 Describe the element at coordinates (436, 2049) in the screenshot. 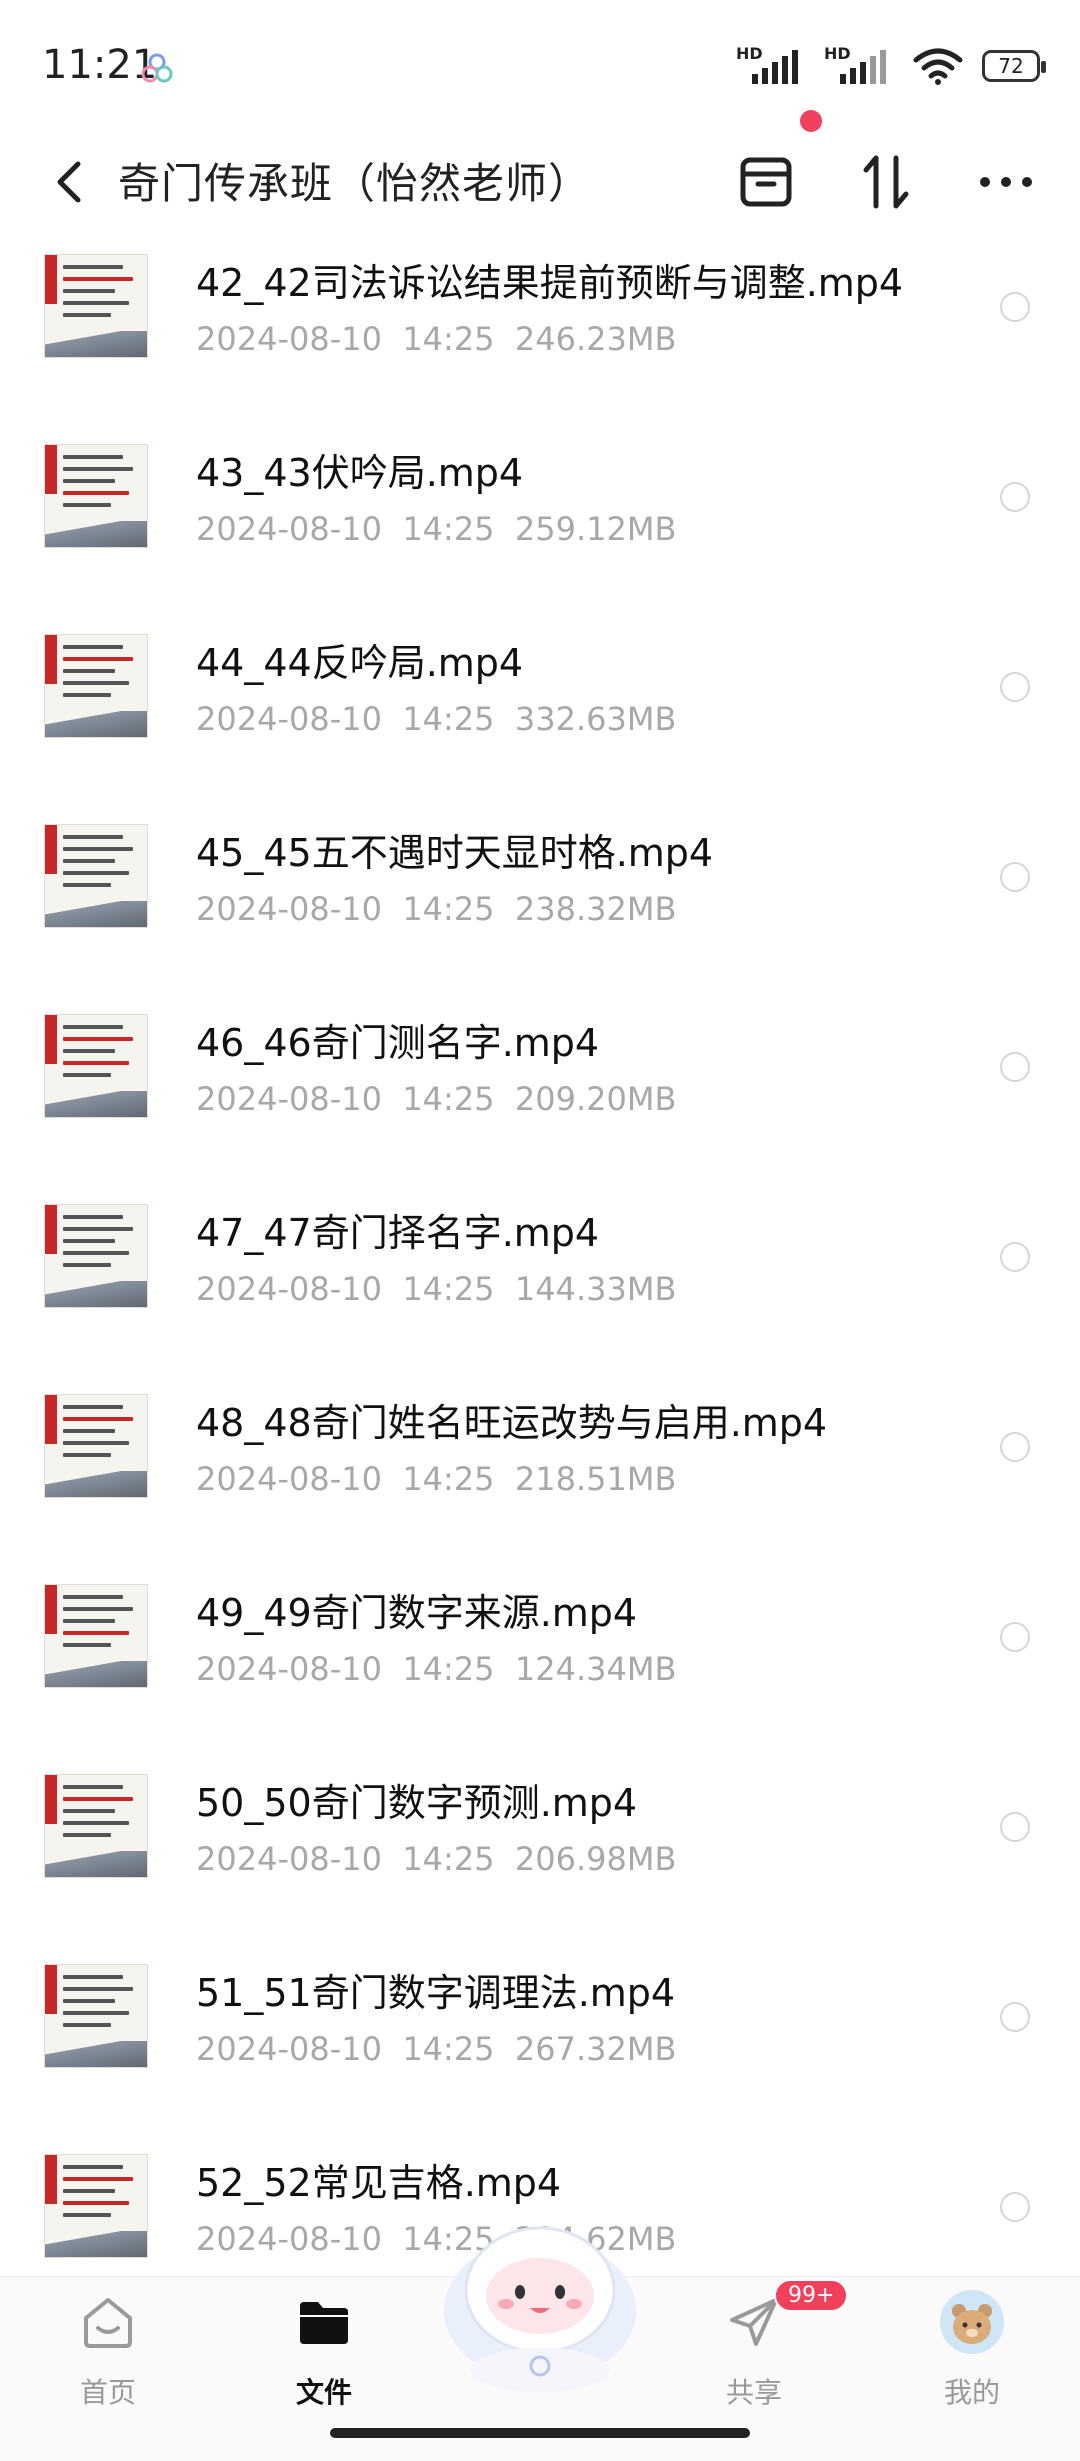

I see `file-meta: 2024-08-10 14:25 267.32MB` at that location.